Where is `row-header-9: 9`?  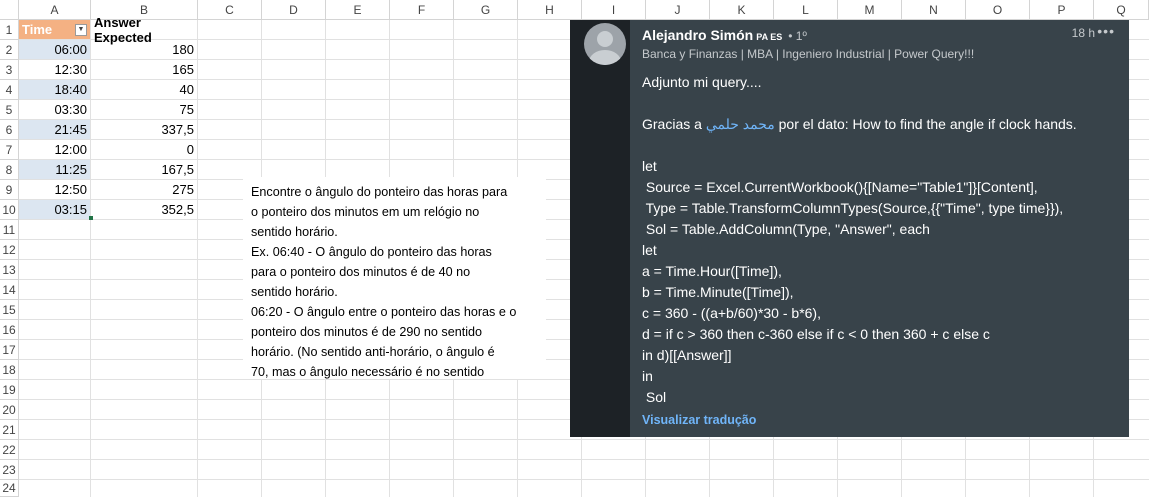
row-header-9: 9 is located at coordinates (9, 190).